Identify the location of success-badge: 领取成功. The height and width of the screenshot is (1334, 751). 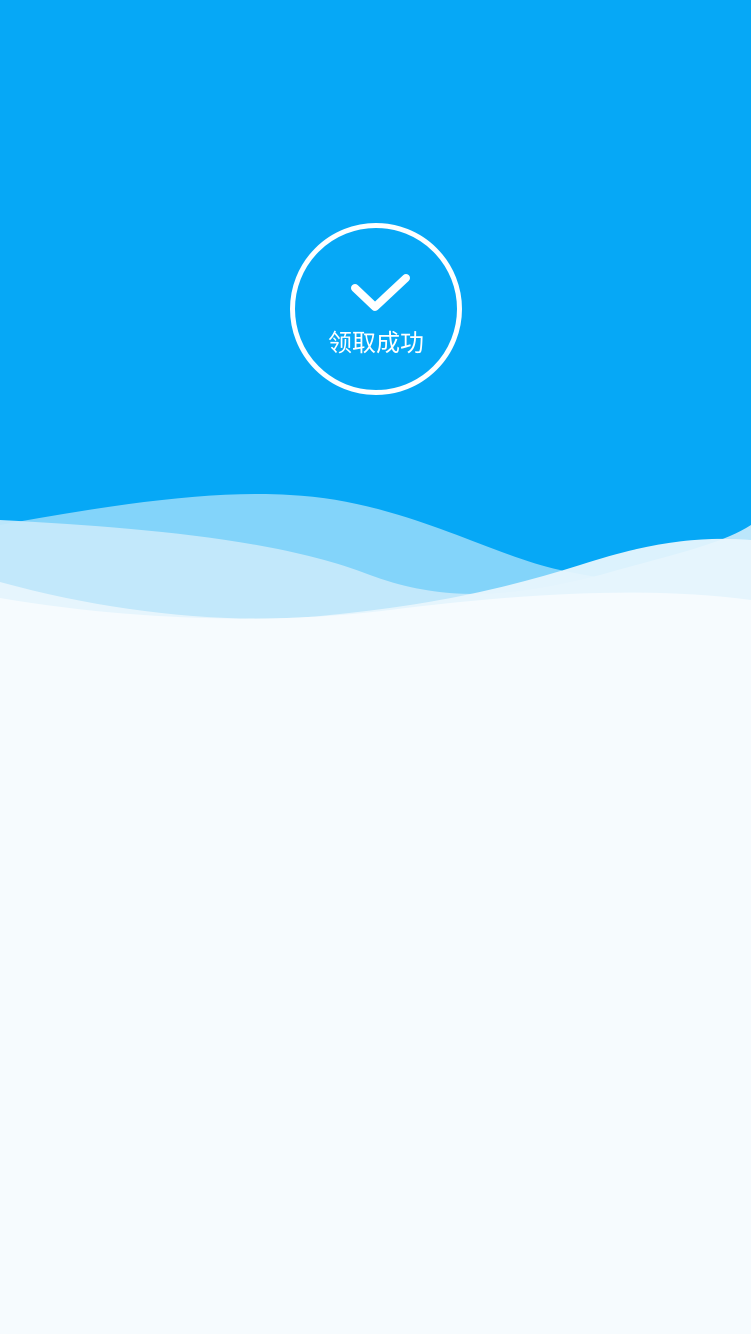
(376, 309).